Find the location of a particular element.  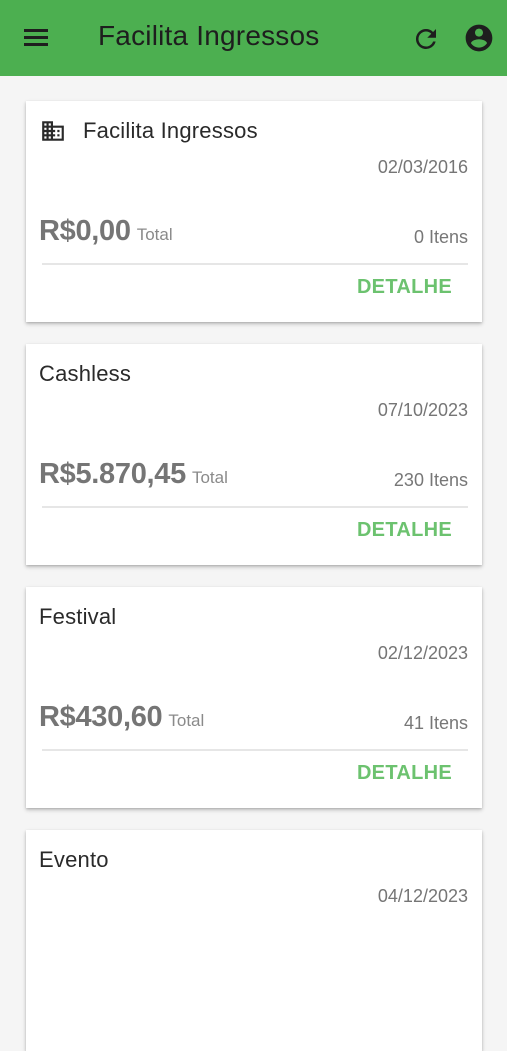

event-name: Cashless is located at coordinates (85, 373).